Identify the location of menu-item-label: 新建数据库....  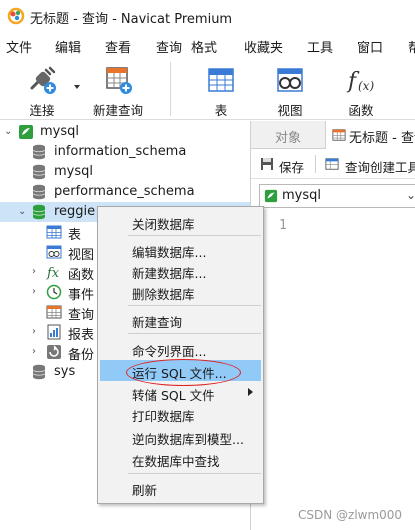
(169, 273).